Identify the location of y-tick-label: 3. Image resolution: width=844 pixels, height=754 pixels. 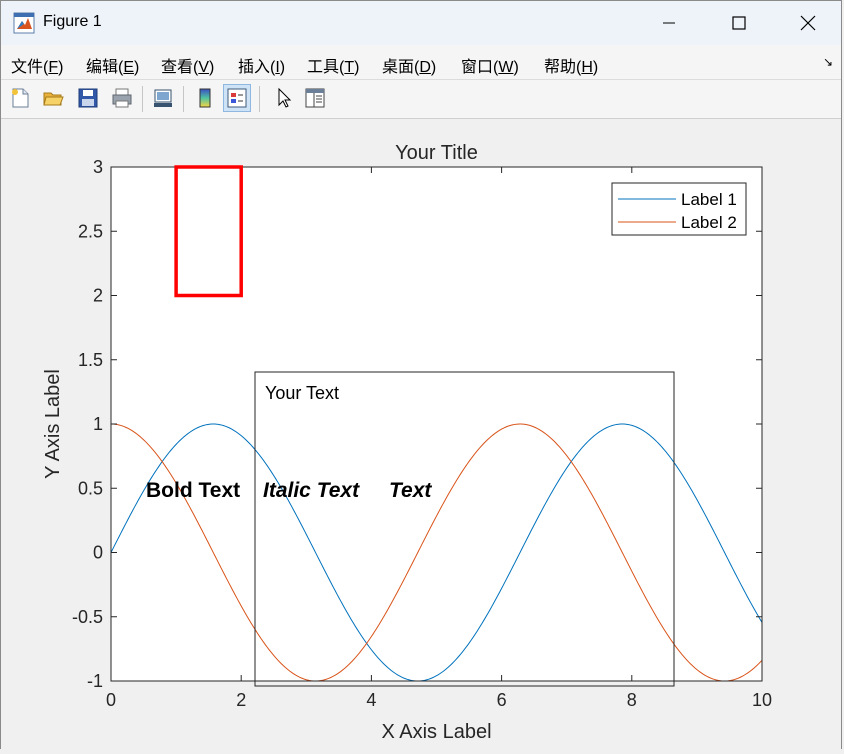
(98, 167).